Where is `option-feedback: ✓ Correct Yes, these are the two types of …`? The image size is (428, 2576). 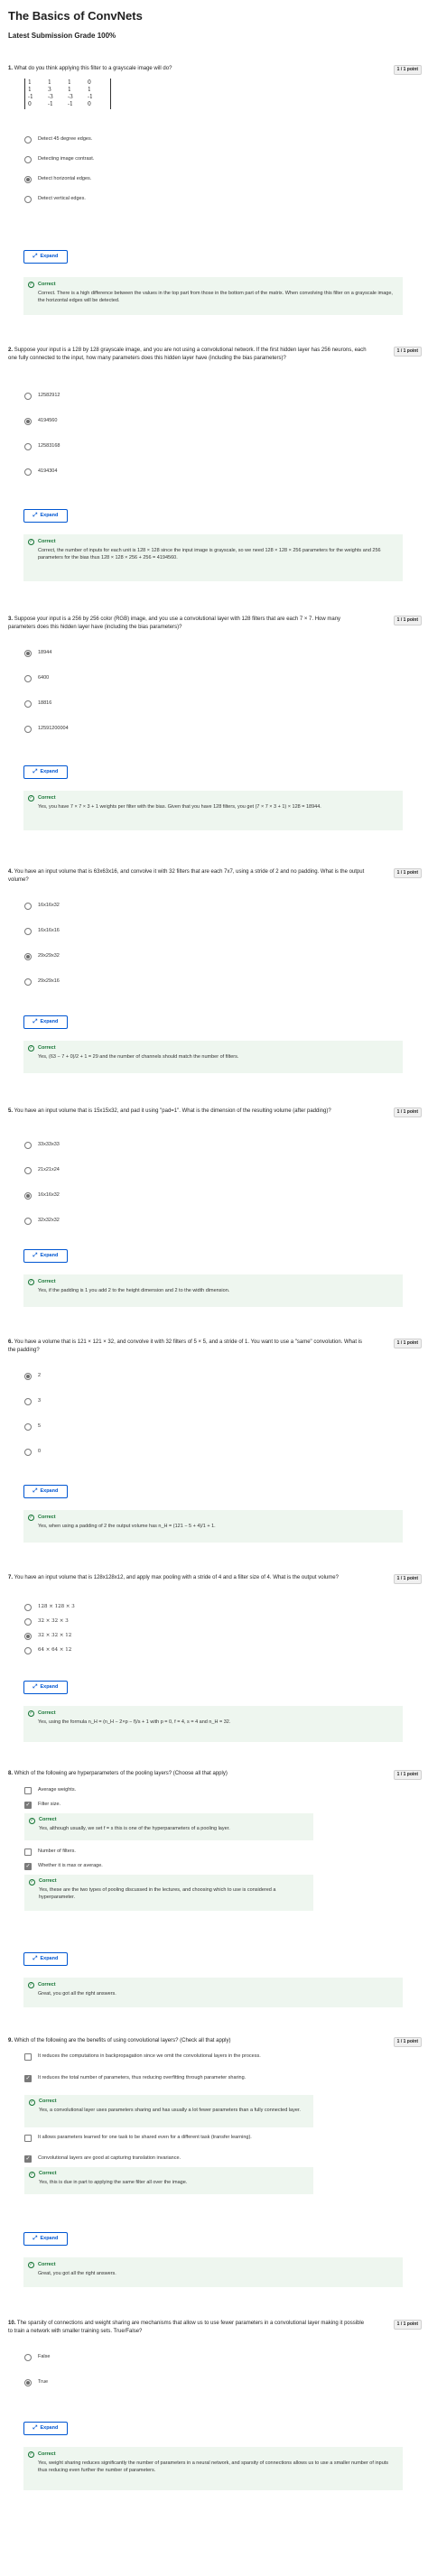
option-feedback: ✓ Correct Yes, these are the two types of … is located at coordinates (168, 1893).